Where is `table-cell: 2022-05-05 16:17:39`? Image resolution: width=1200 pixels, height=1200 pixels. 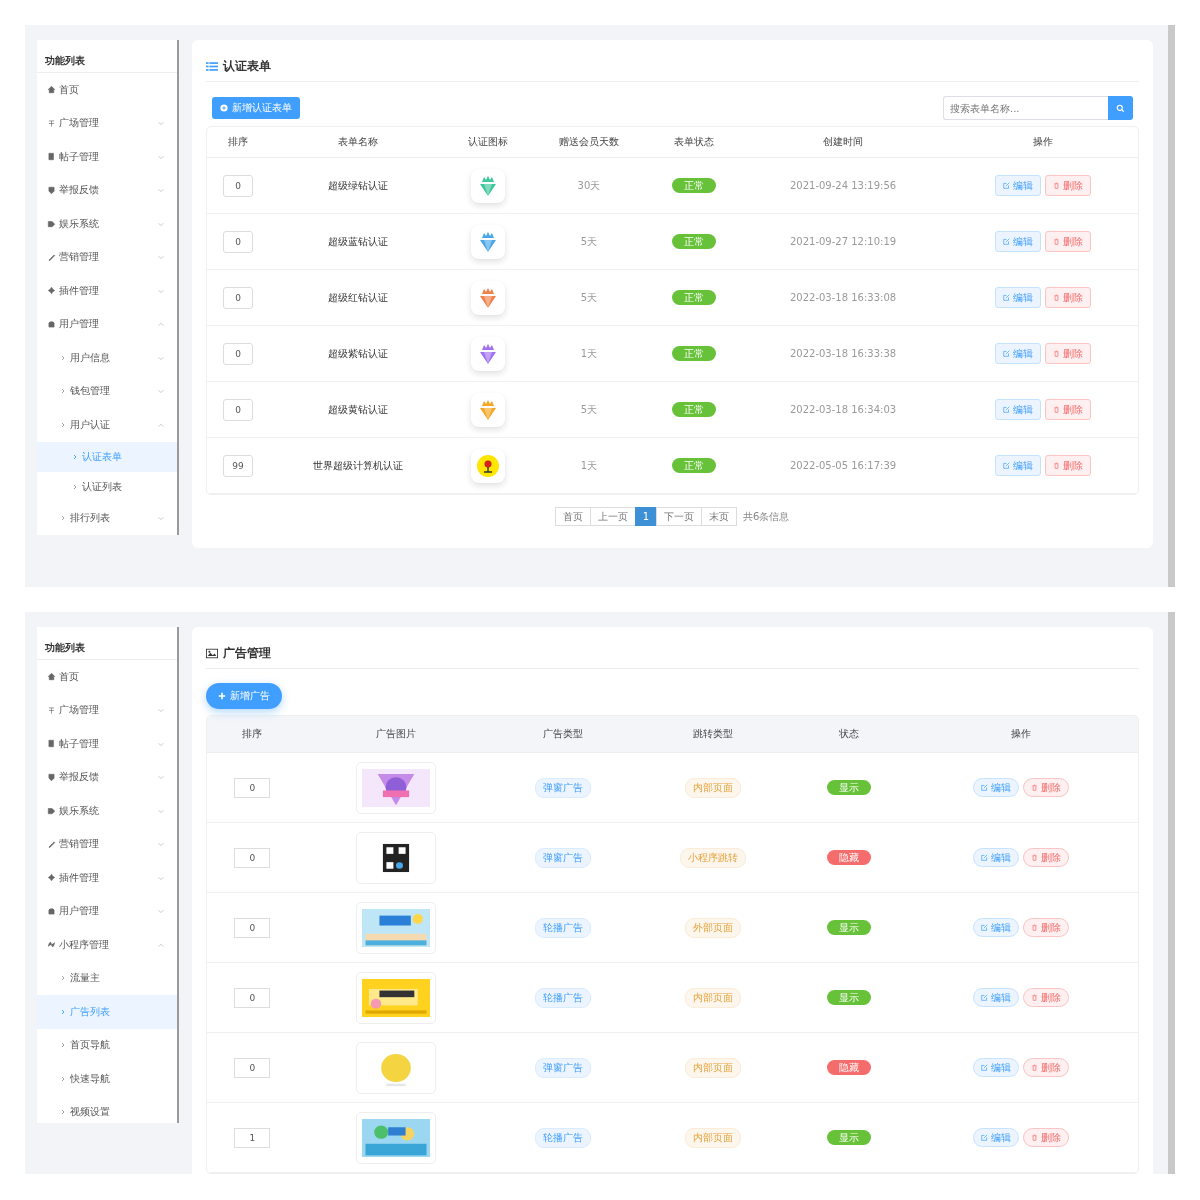
table-cell: 2022-05-05 16:17:39 is located at coordinates (843, 465).